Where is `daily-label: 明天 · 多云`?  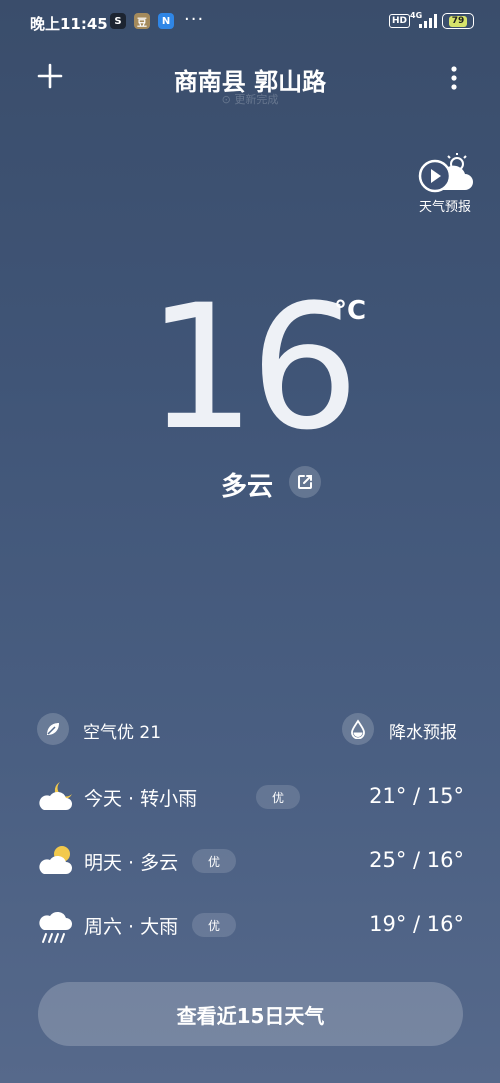
daily-label: 明天 · 多云 is located at coordinates (131, 863).